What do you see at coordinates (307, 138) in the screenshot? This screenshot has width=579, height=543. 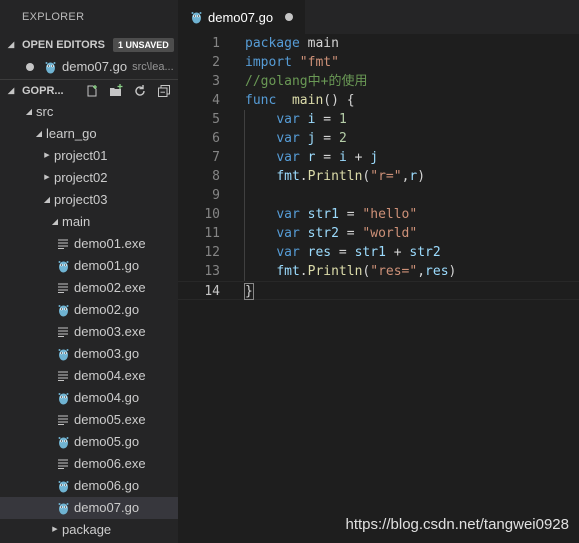 I see `code-token: j` at bounding box center [307, 138].